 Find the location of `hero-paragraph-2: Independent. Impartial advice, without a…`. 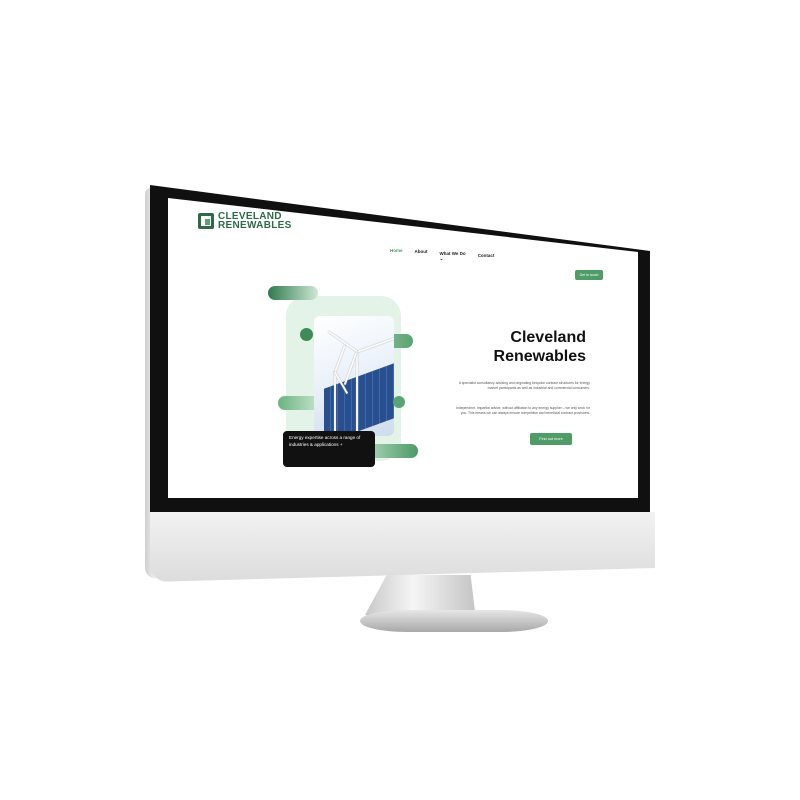

hero-paragraph-2: Independent. Impartial advice, without a… is located at coordinates (523, 411).